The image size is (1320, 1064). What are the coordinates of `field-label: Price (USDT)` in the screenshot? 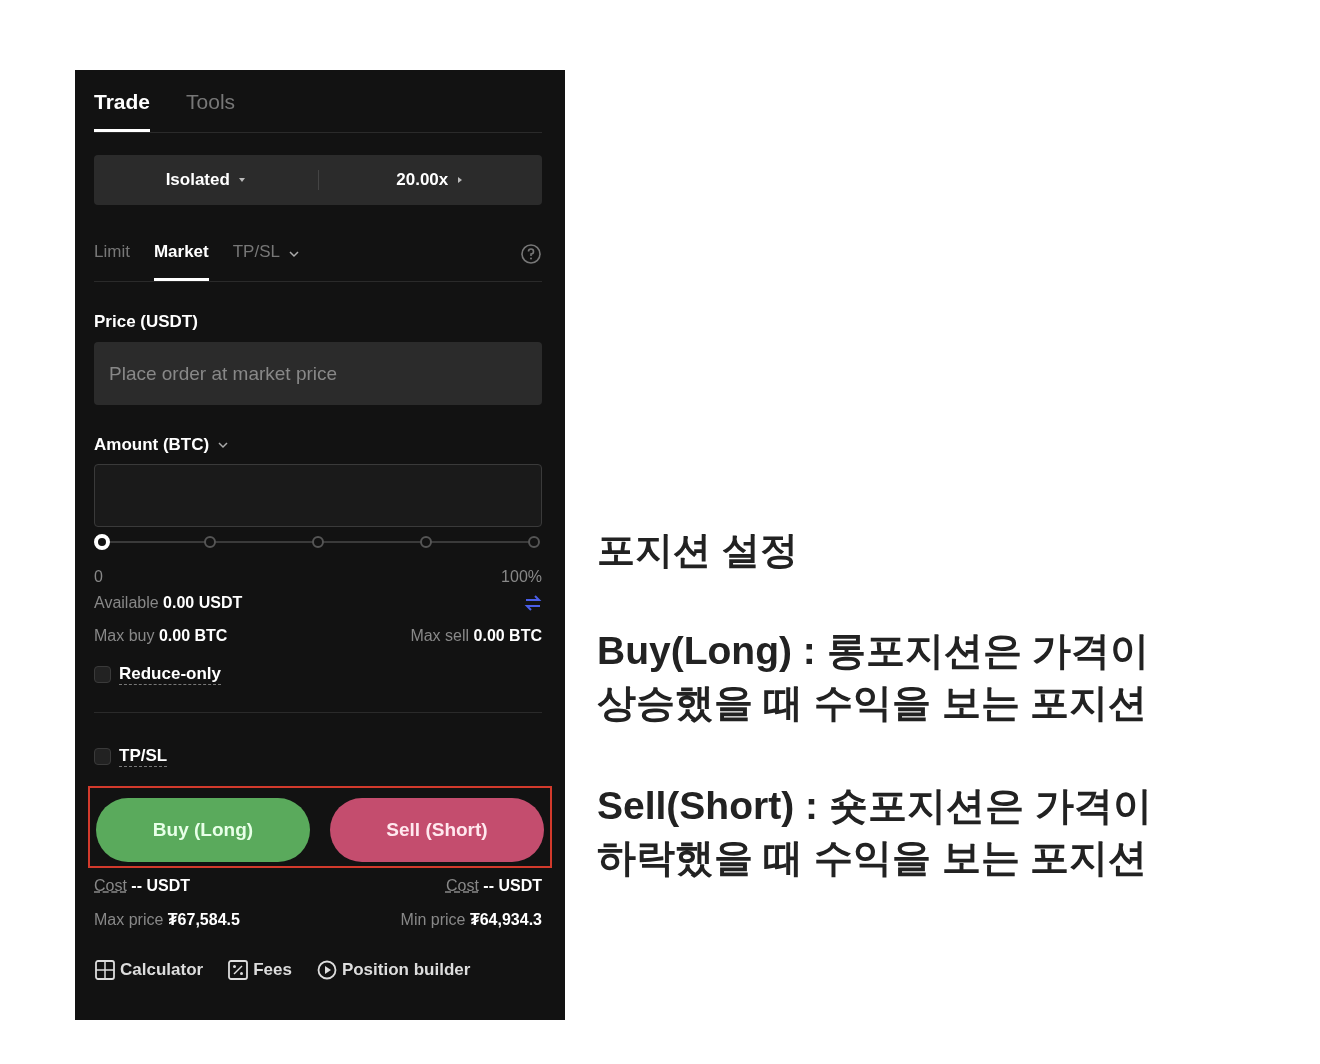 It's located at (146, 322).